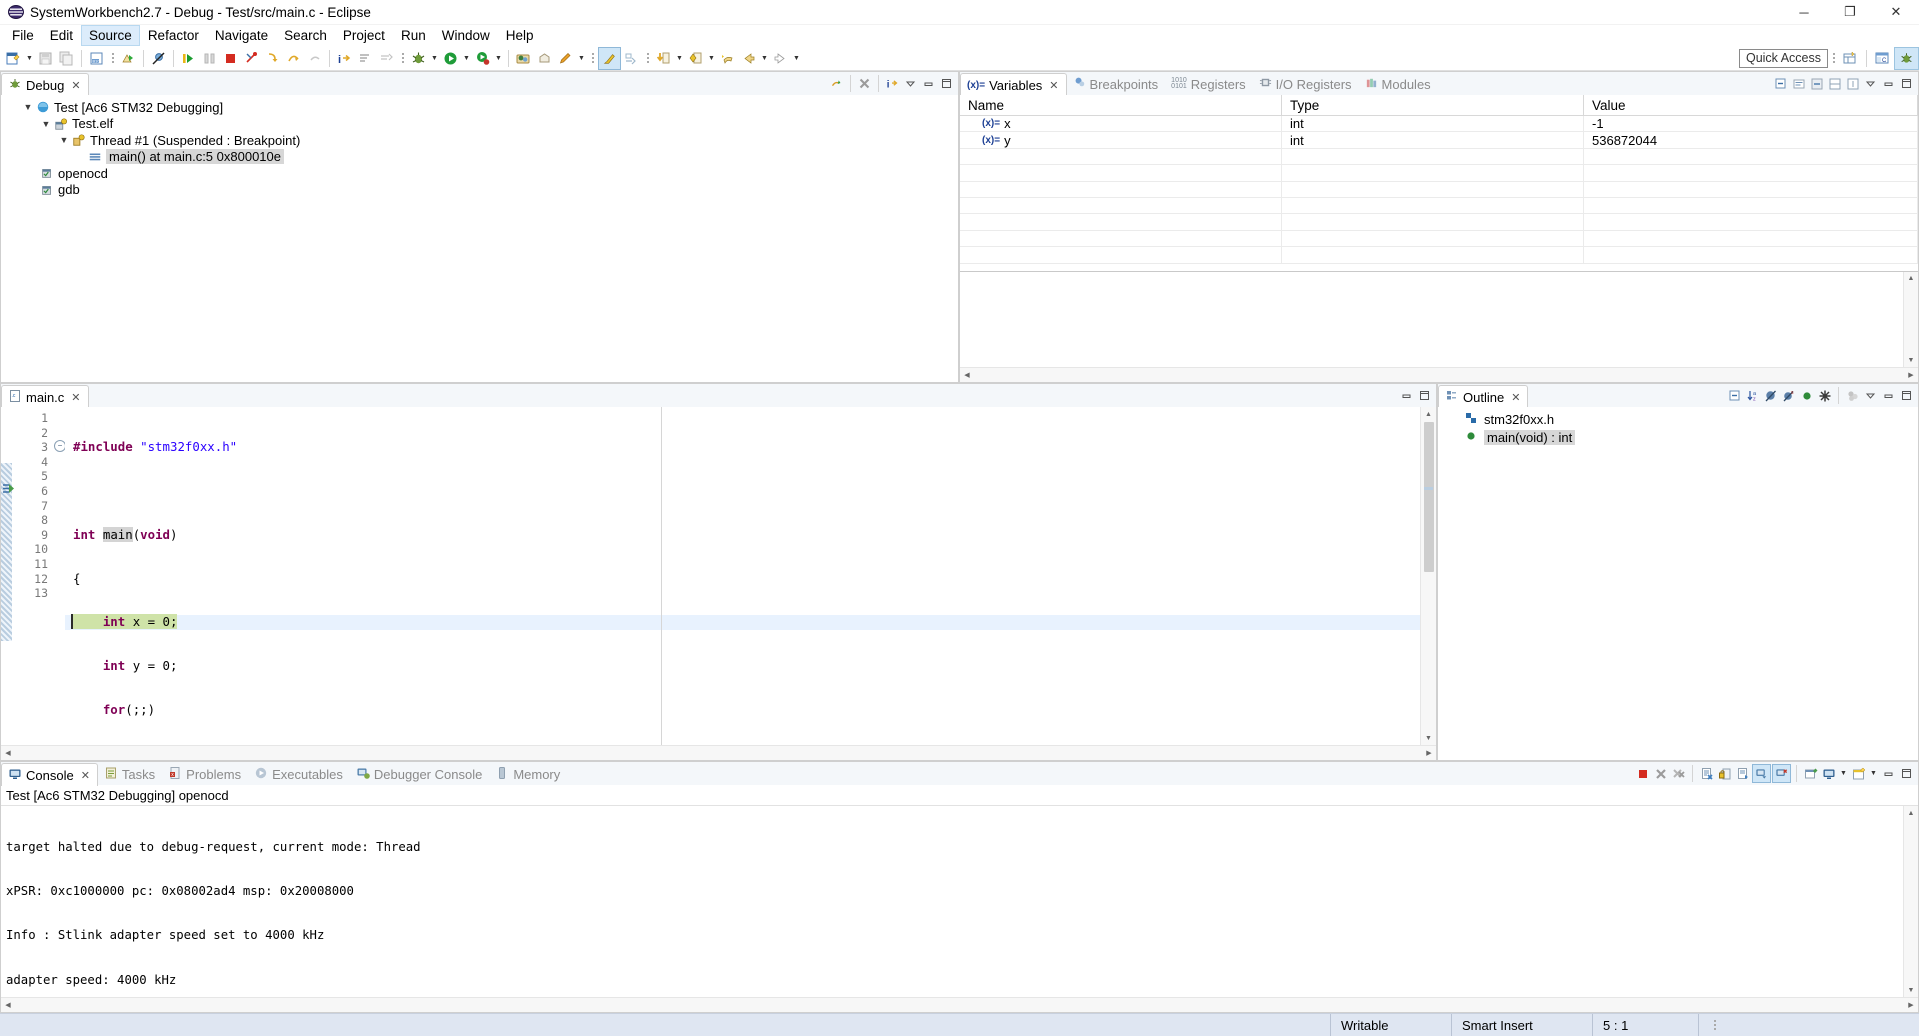 This screenshot has height=1036, width=1919. What do you see at coordinates (1896, 12) in the screenshot?
I see `close-button: ✕` at bounding box center [1896, 12].